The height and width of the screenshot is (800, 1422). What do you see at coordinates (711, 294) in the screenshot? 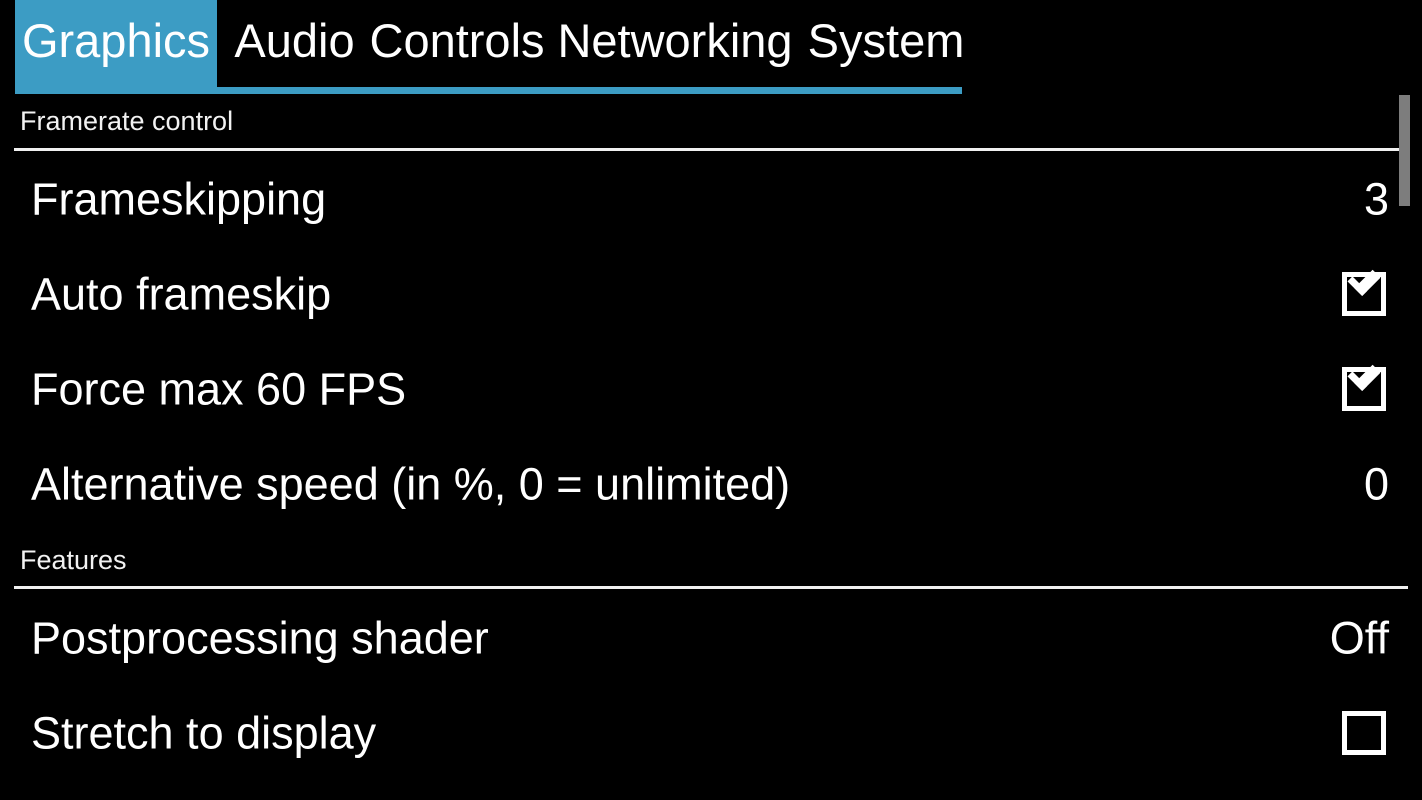
I see `setting-row-auto-frameskip: Auto frameskip` at bounding box center [711, 294].